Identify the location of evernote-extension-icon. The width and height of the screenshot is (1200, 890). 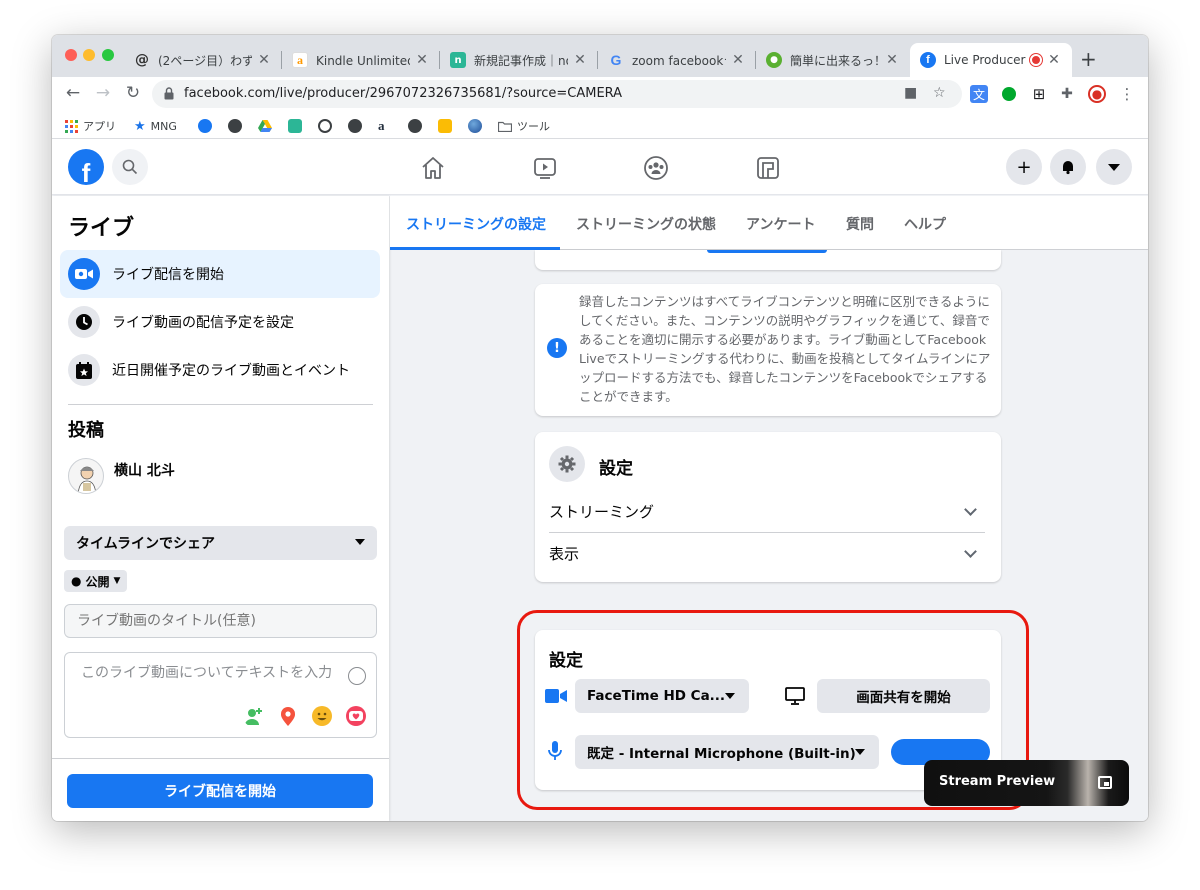
(1009, 94).